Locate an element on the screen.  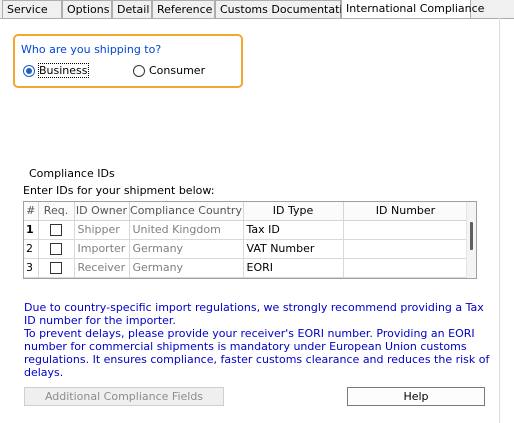
radio-selected-icon is located at coordinates (29, 70).